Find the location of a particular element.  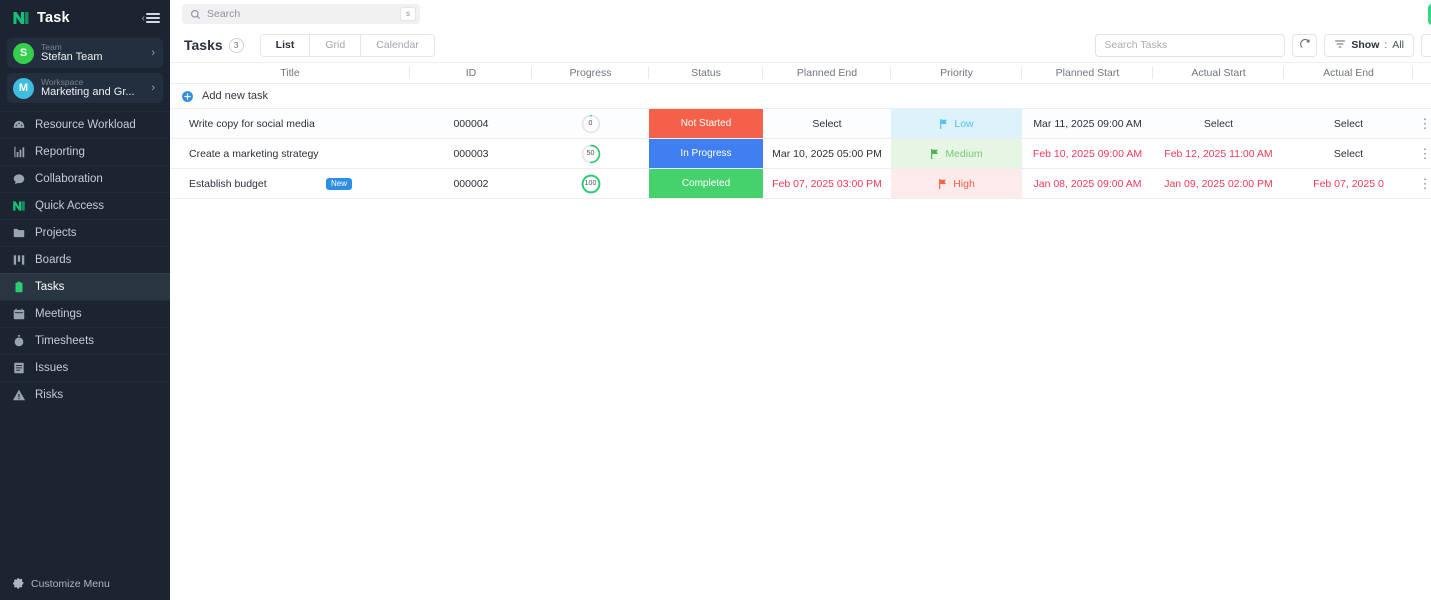

cell-title: Establish budget New is located at coordinates (290, 183).